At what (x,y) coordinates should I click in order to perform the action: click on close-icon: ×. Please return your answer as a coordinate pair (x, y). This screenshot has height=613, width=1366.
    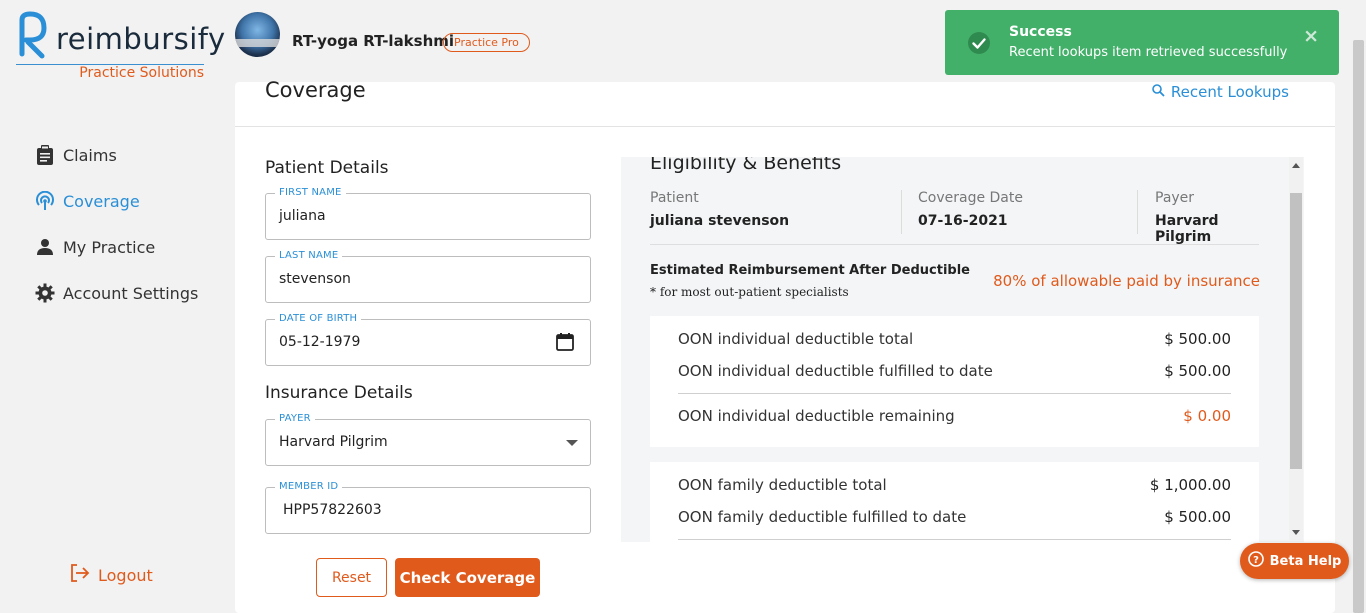
    Looking at the image, I should click on (1311, 36).